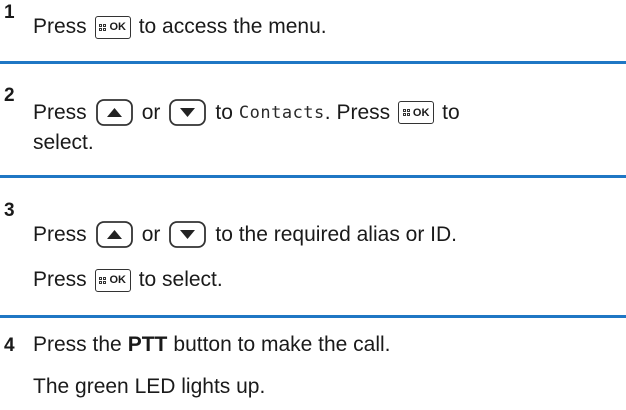  I want to click on step-4-line-1: Press the PTT button to make the call., so click(212, 345).